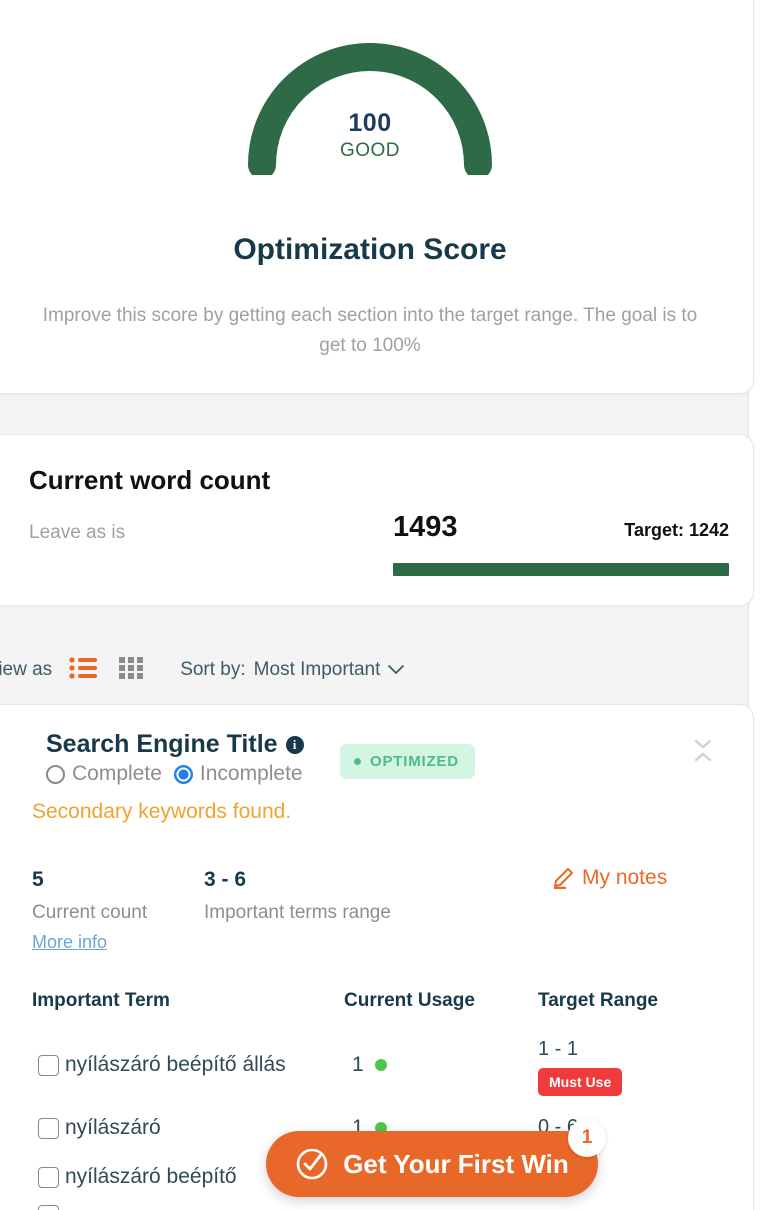 This screenshot has width=768, height=1210. I want to click on table-header-range: Target Range, so click(598, 1000).